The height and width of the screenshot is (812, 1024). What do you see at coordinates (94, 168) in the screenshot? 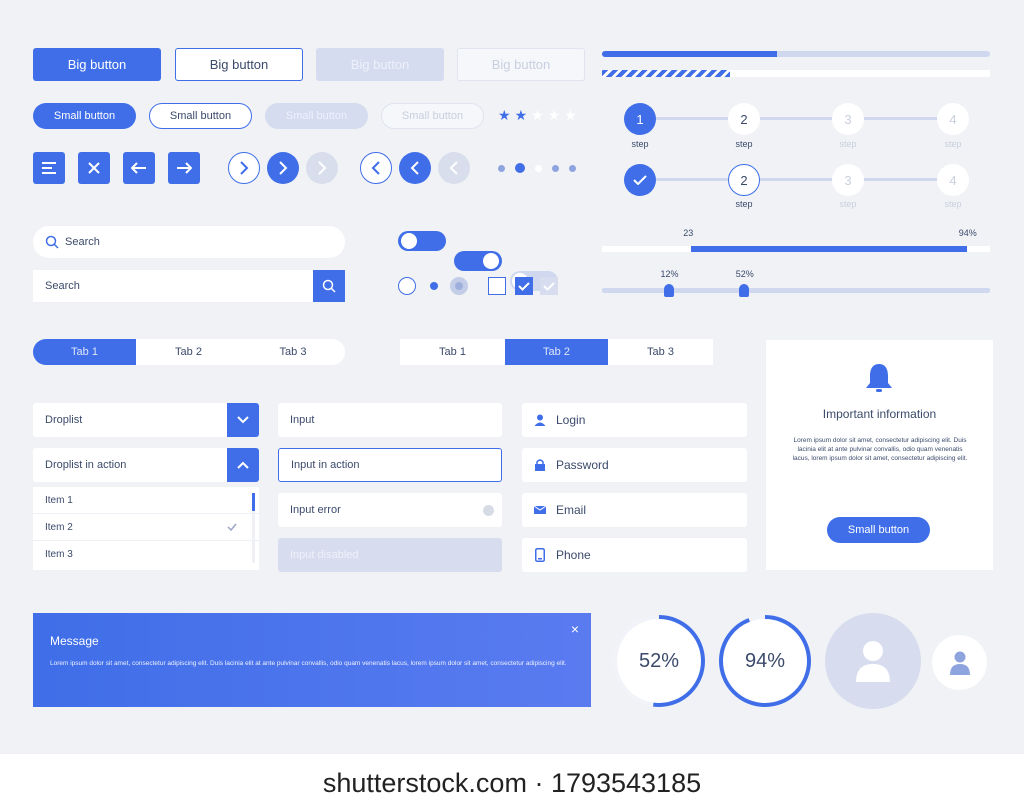
I see `close-button` at bounding box center [94, 168].